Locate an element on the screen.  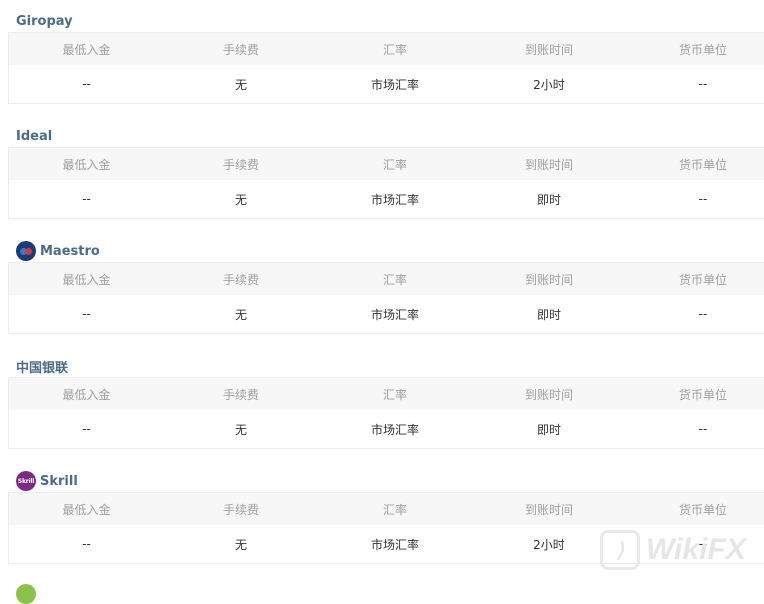
maestro-logo-icon is located at coordinates (26, 251).